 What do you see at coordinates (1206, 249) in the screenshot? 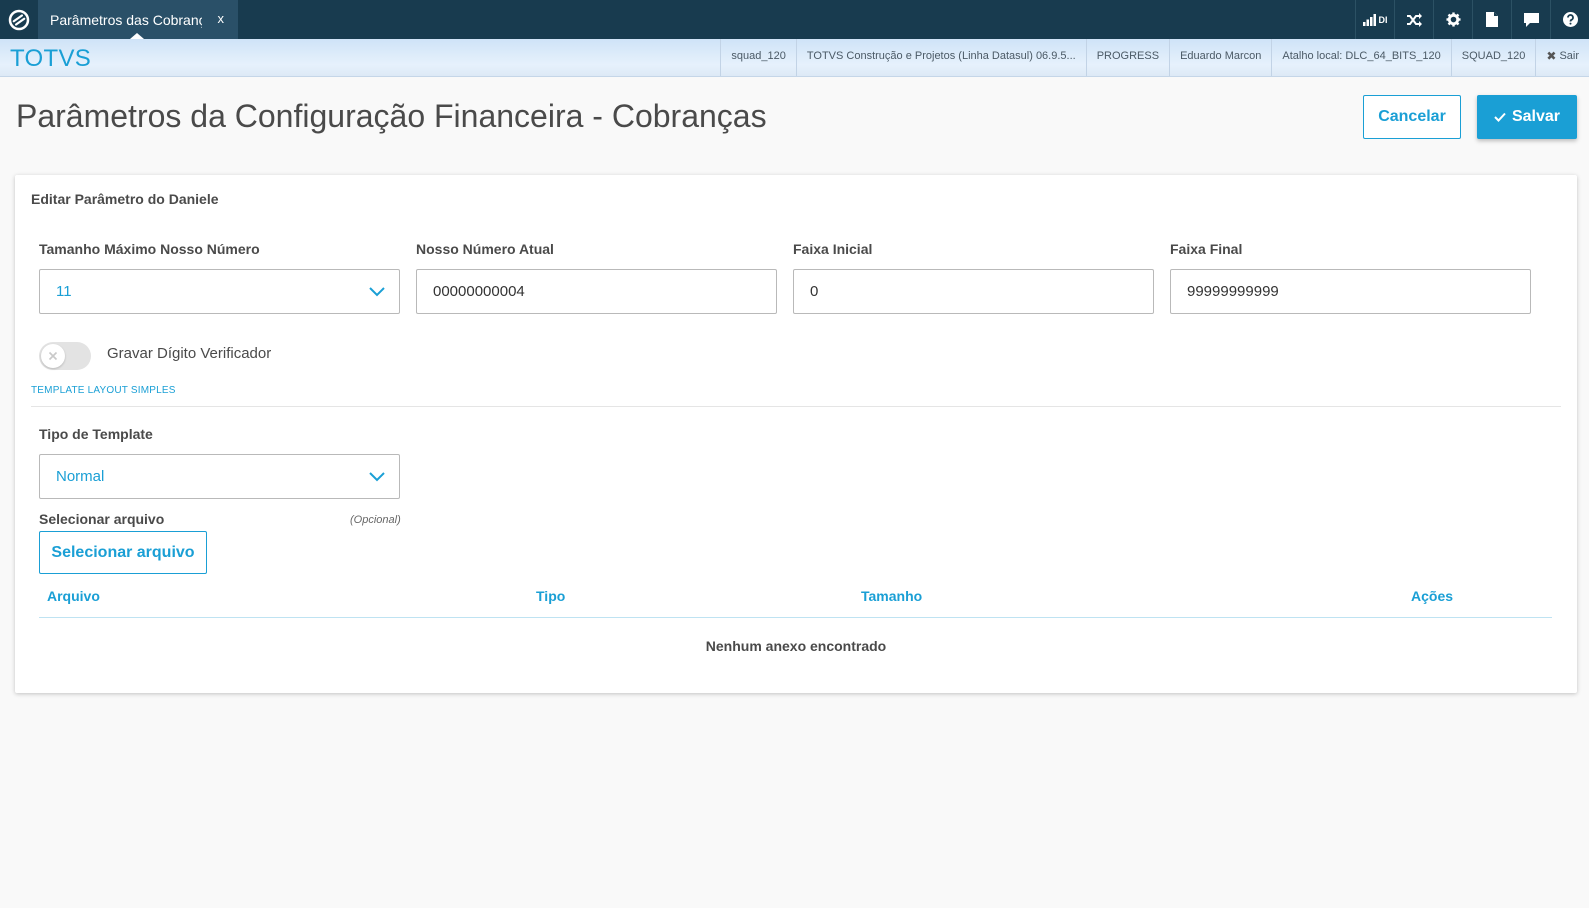
I see `range-end-label: Faixa Final` at bounding box center [1206, 249].